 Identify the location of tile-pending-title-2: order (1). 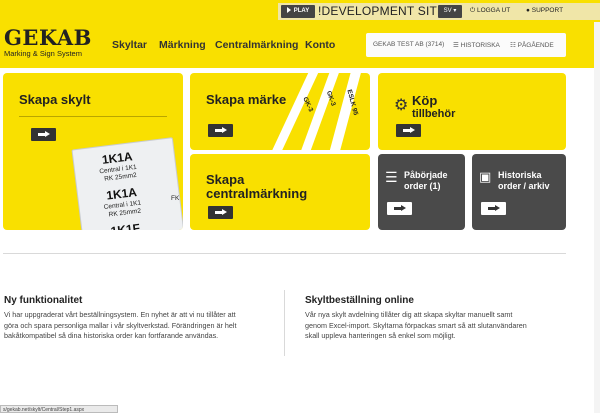
(422, 186).